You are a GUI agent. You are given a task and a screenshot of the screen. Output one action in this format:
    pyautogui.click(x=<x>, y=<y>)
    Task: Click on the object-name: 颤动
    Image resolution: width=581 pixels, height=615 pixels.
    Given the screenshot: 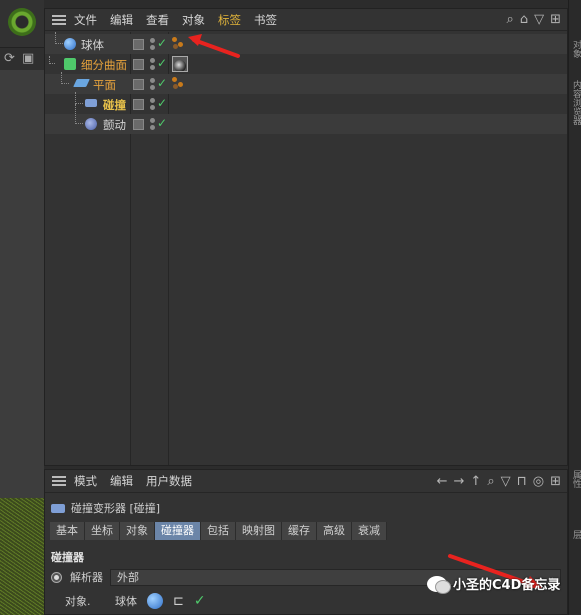 What is the action you would take?
    pyautogui.click(x=114, y=125)
    